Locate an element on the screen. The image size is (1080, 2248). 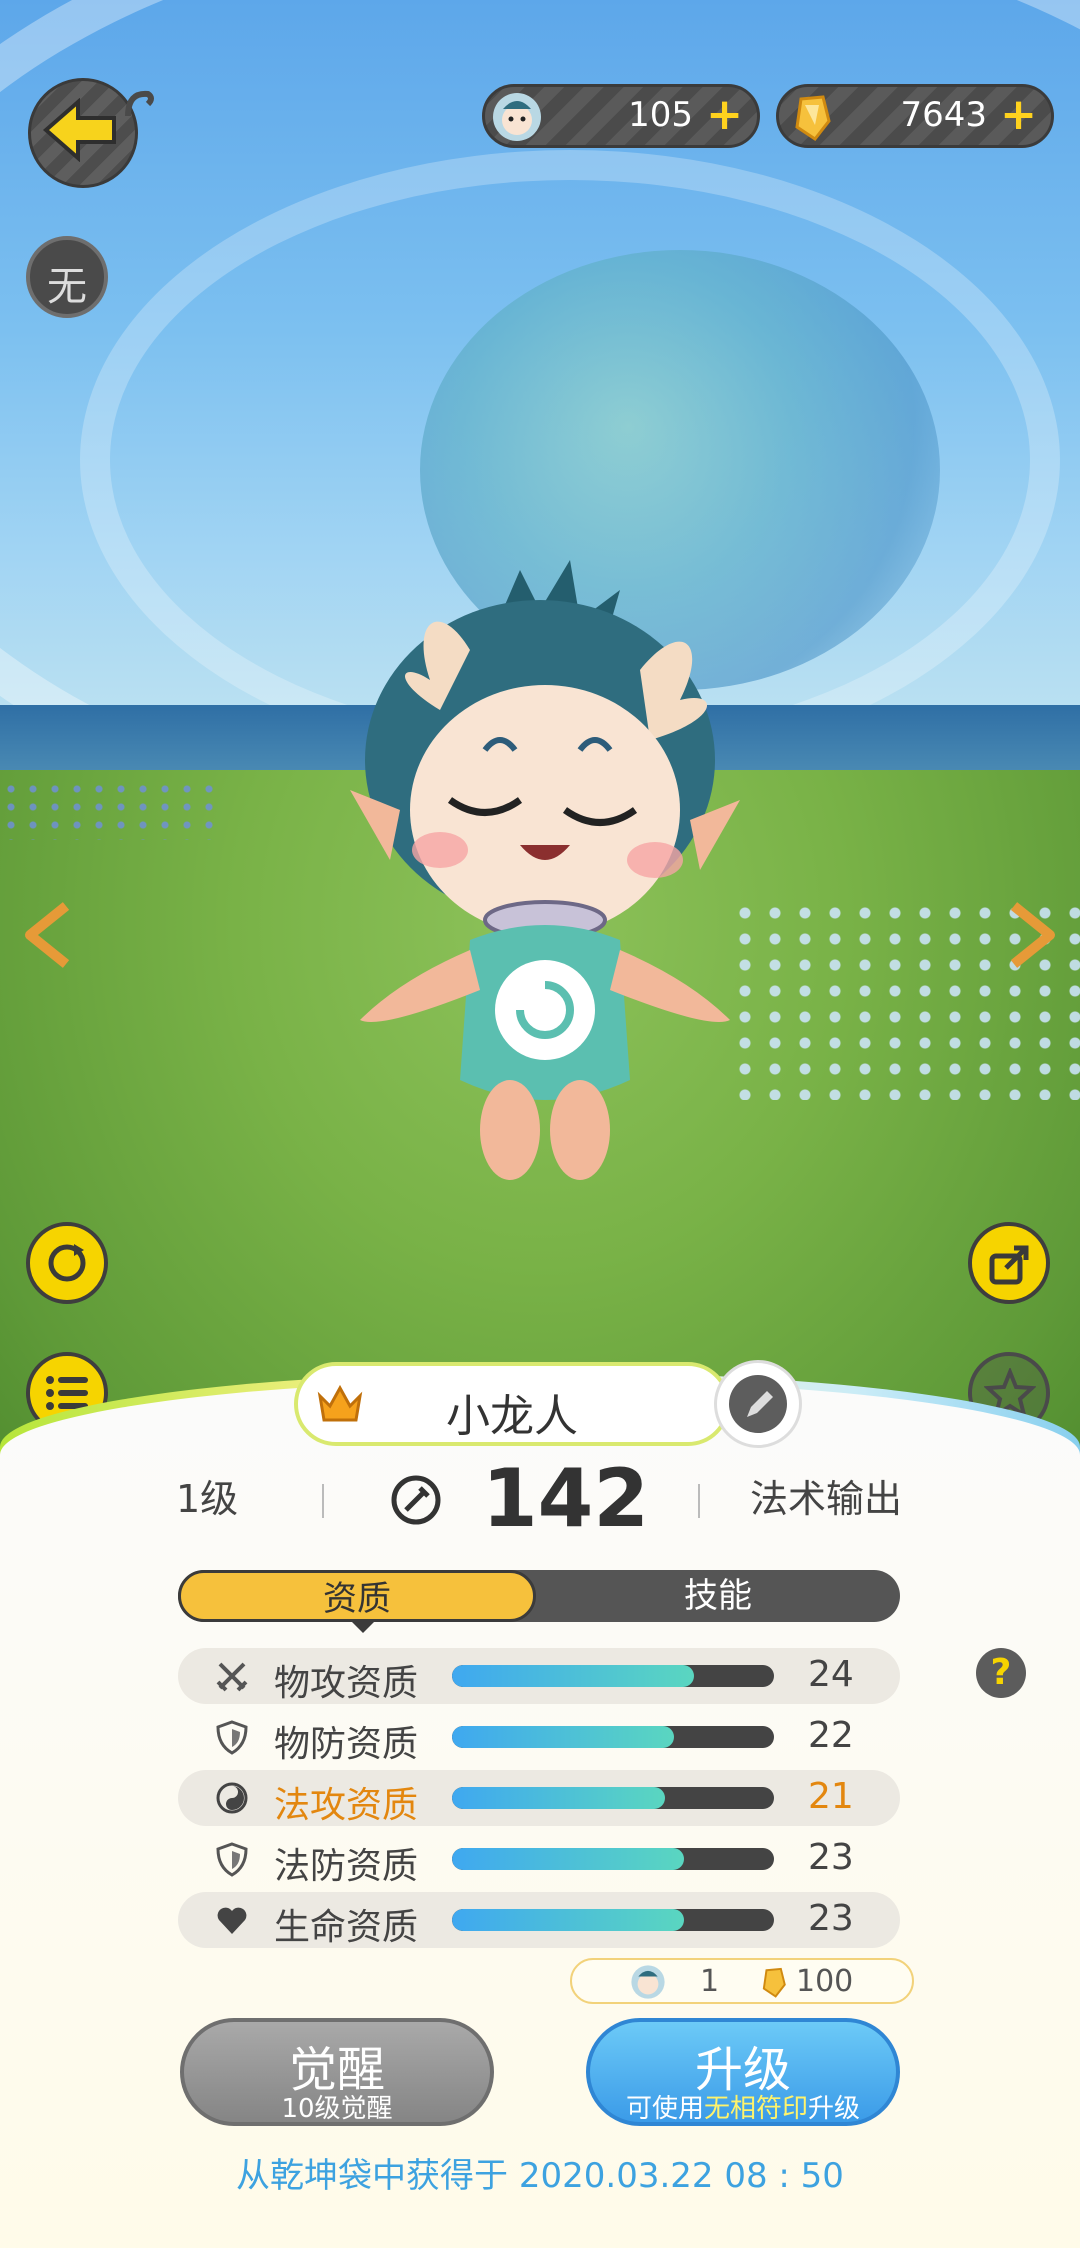
rotate-icon is located at coordinates (67, 1263).